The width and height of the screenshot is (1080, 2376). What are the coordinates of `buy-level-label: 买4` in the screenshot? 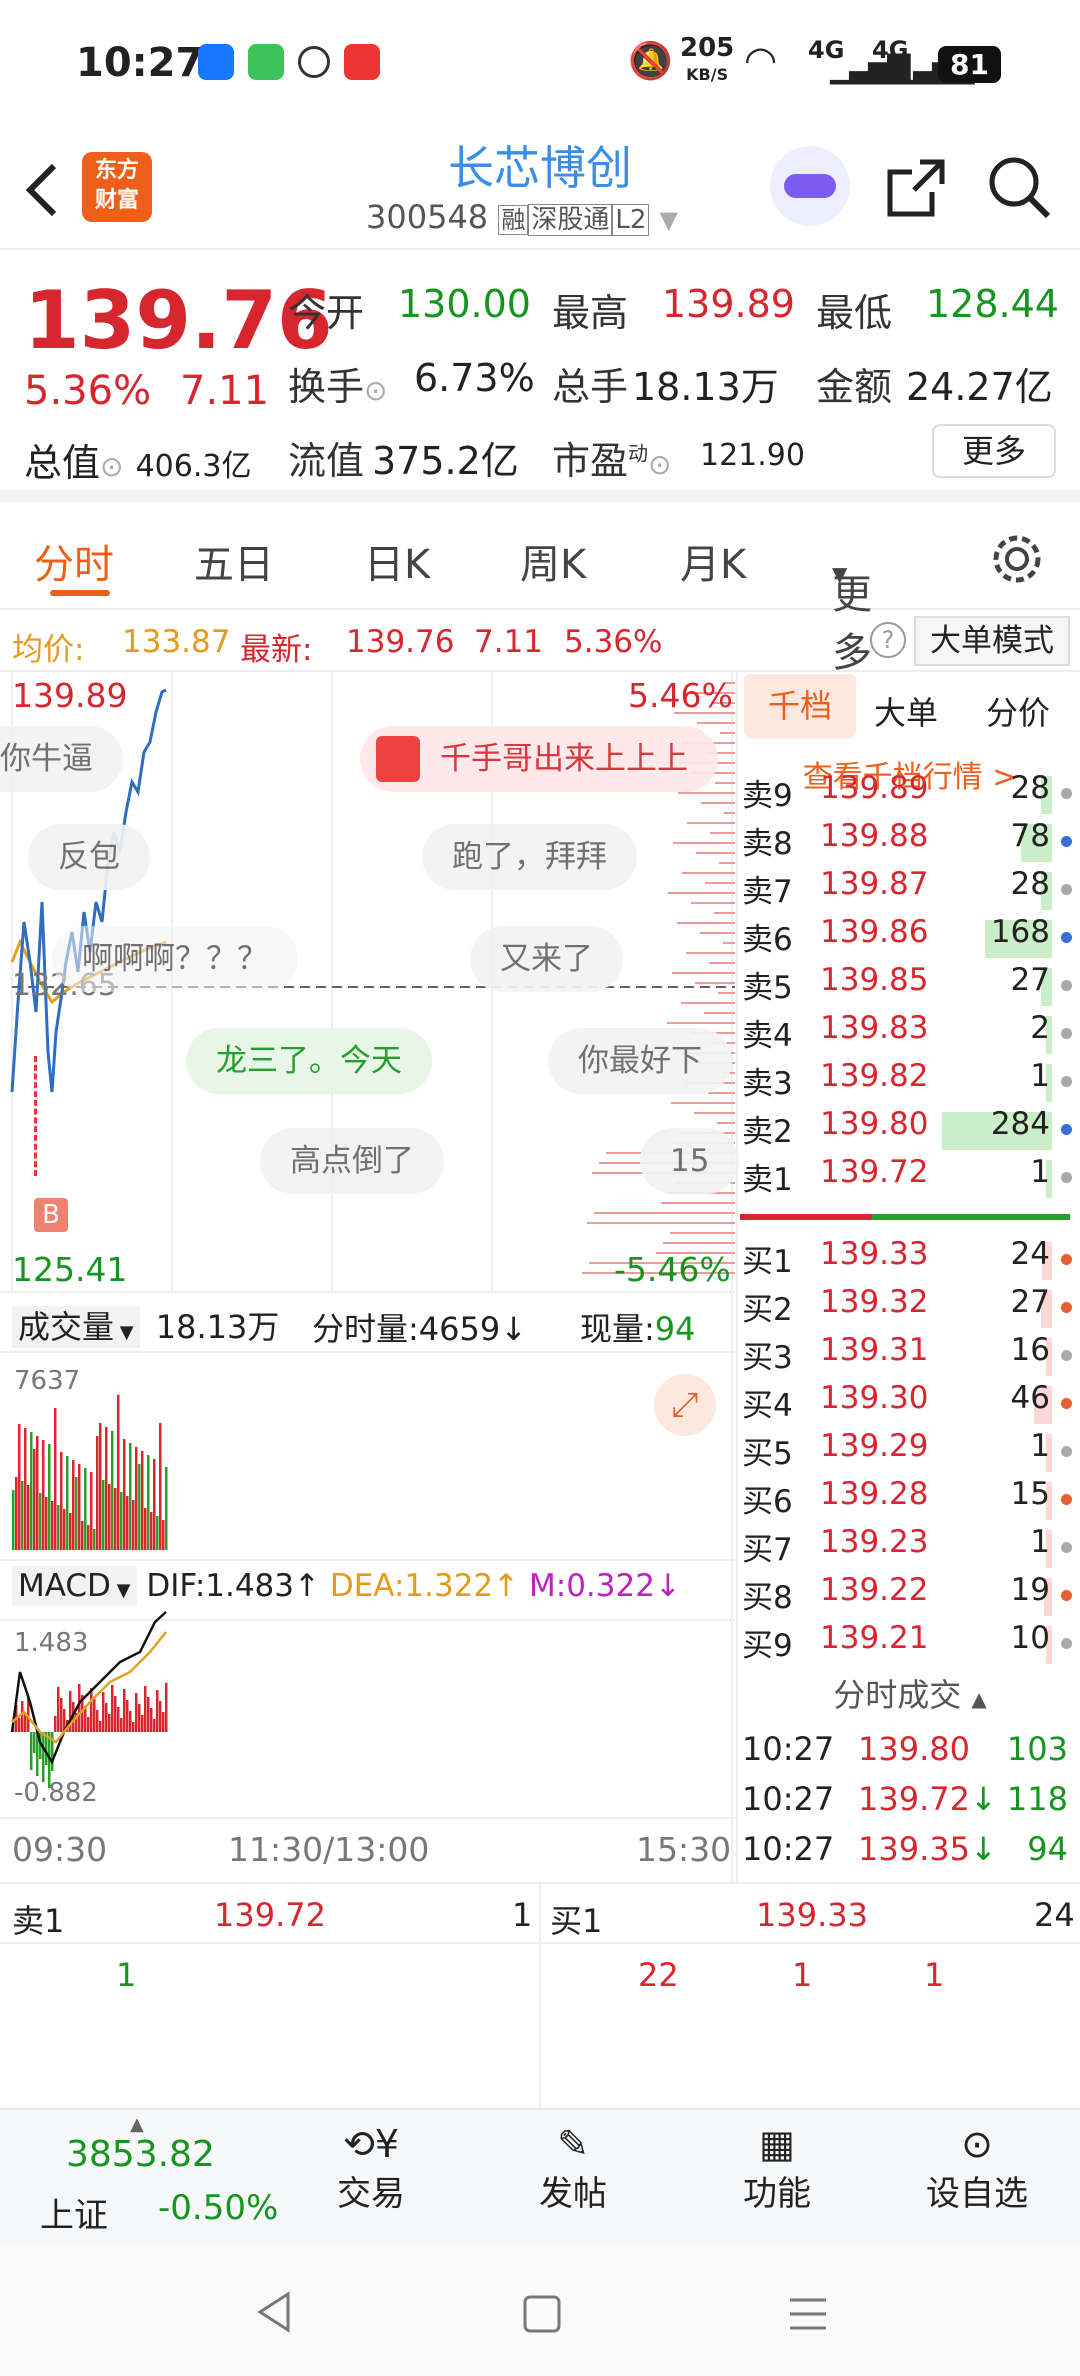 It's located at (767, 1406).